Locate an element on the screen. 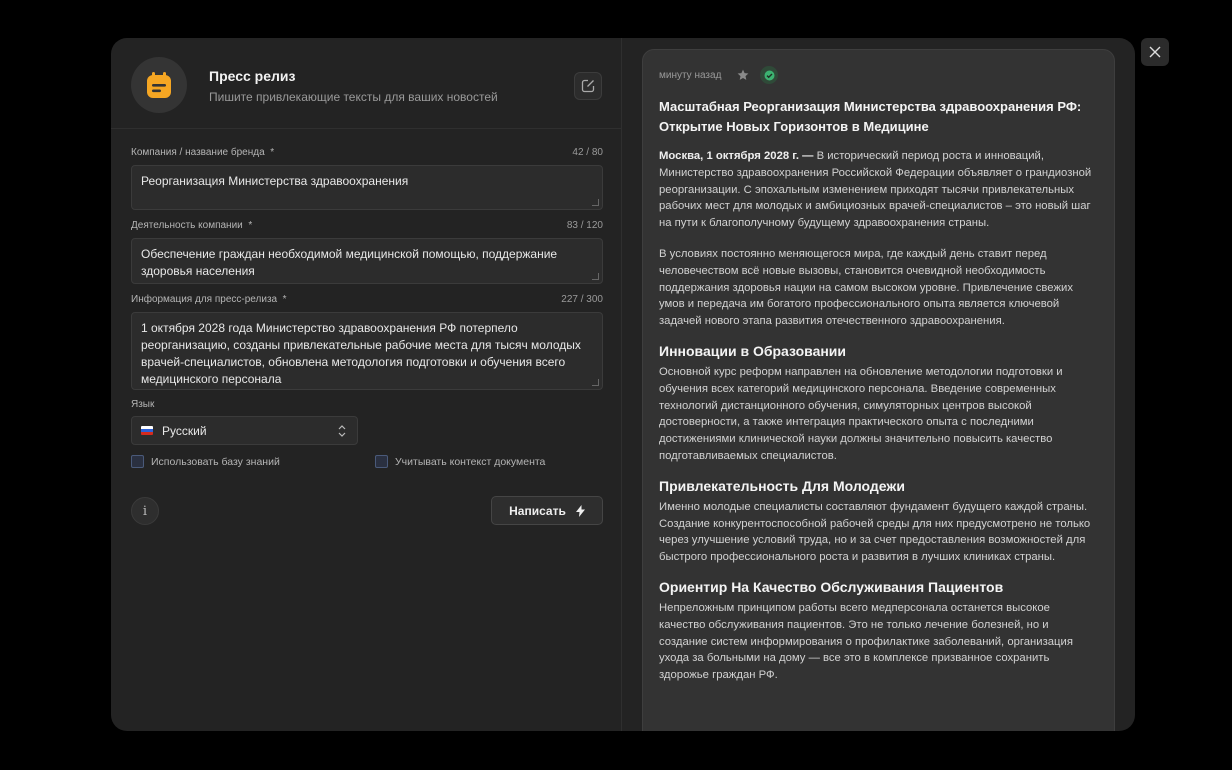 The height and width of the screenshot is (770, 1232). chevron-up-down-icon is located at coordinates (342, 431).